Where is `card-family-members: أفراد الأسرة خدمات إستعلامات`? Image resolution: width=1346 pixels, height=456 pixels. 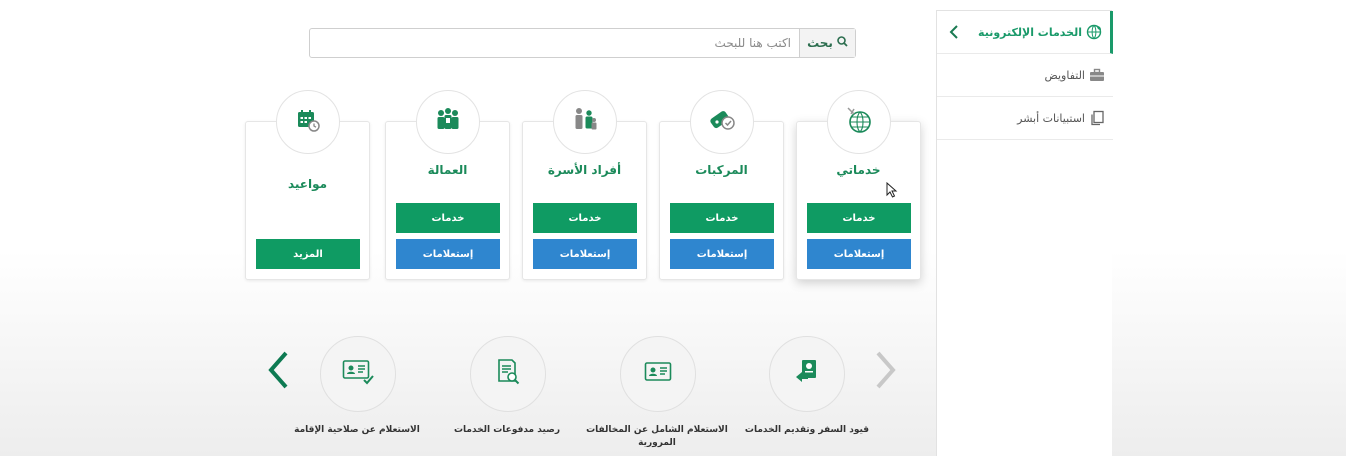
card-family-members: أفراد الأسرة خدمات إستعلامات is located at coordinates (584, 185).